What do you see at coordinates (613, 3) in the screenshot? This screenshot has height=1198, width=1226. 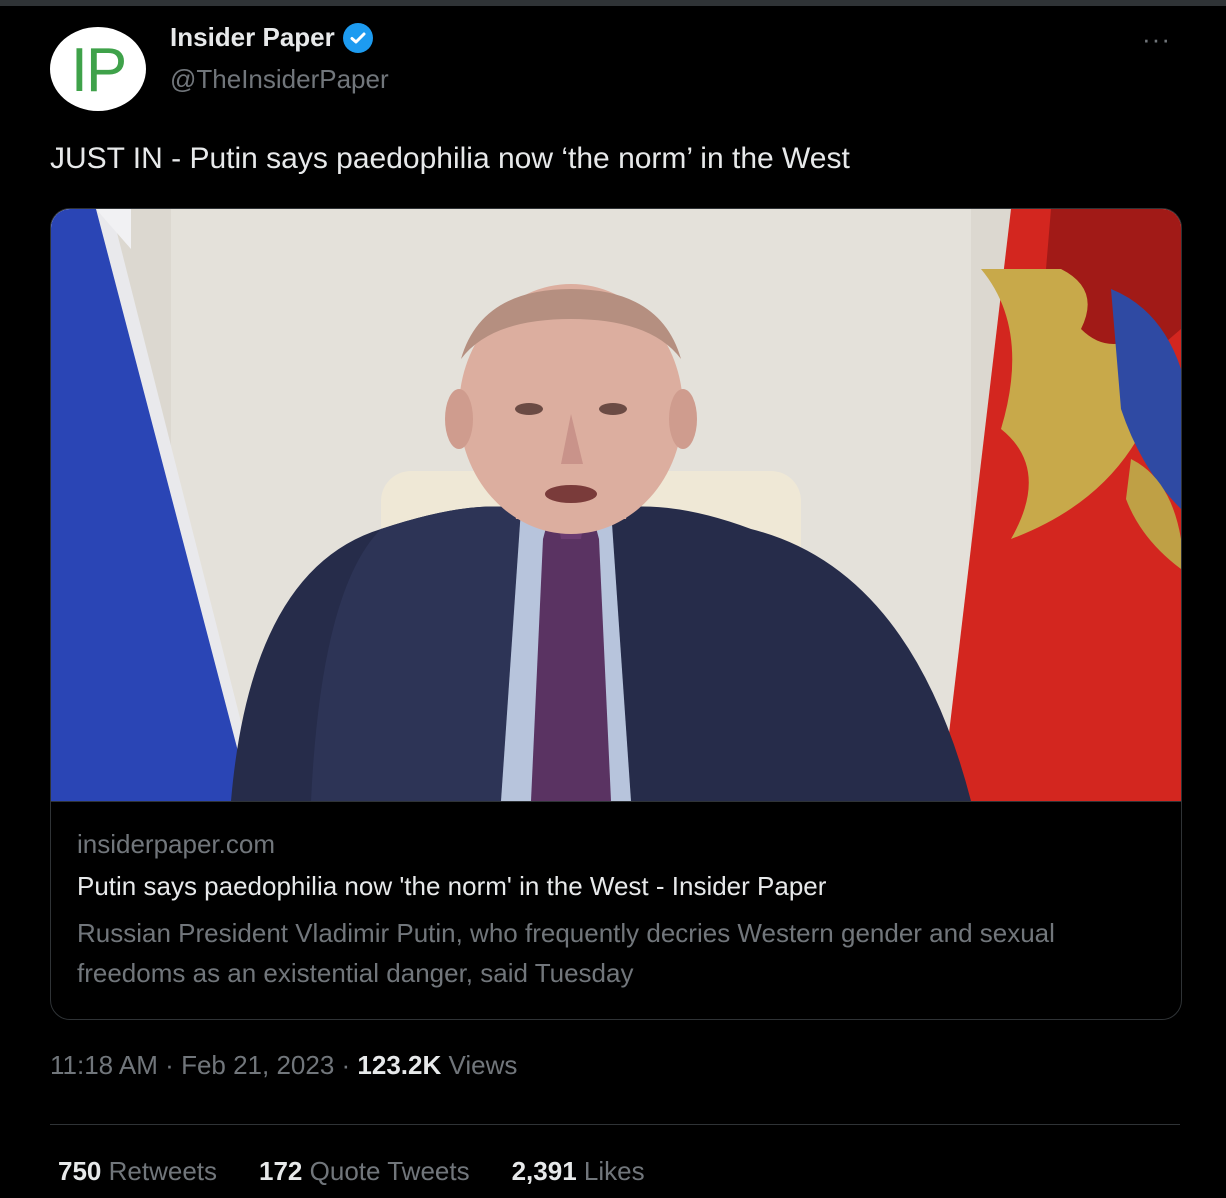 I see `top-border` at bounding box center [613, 3].